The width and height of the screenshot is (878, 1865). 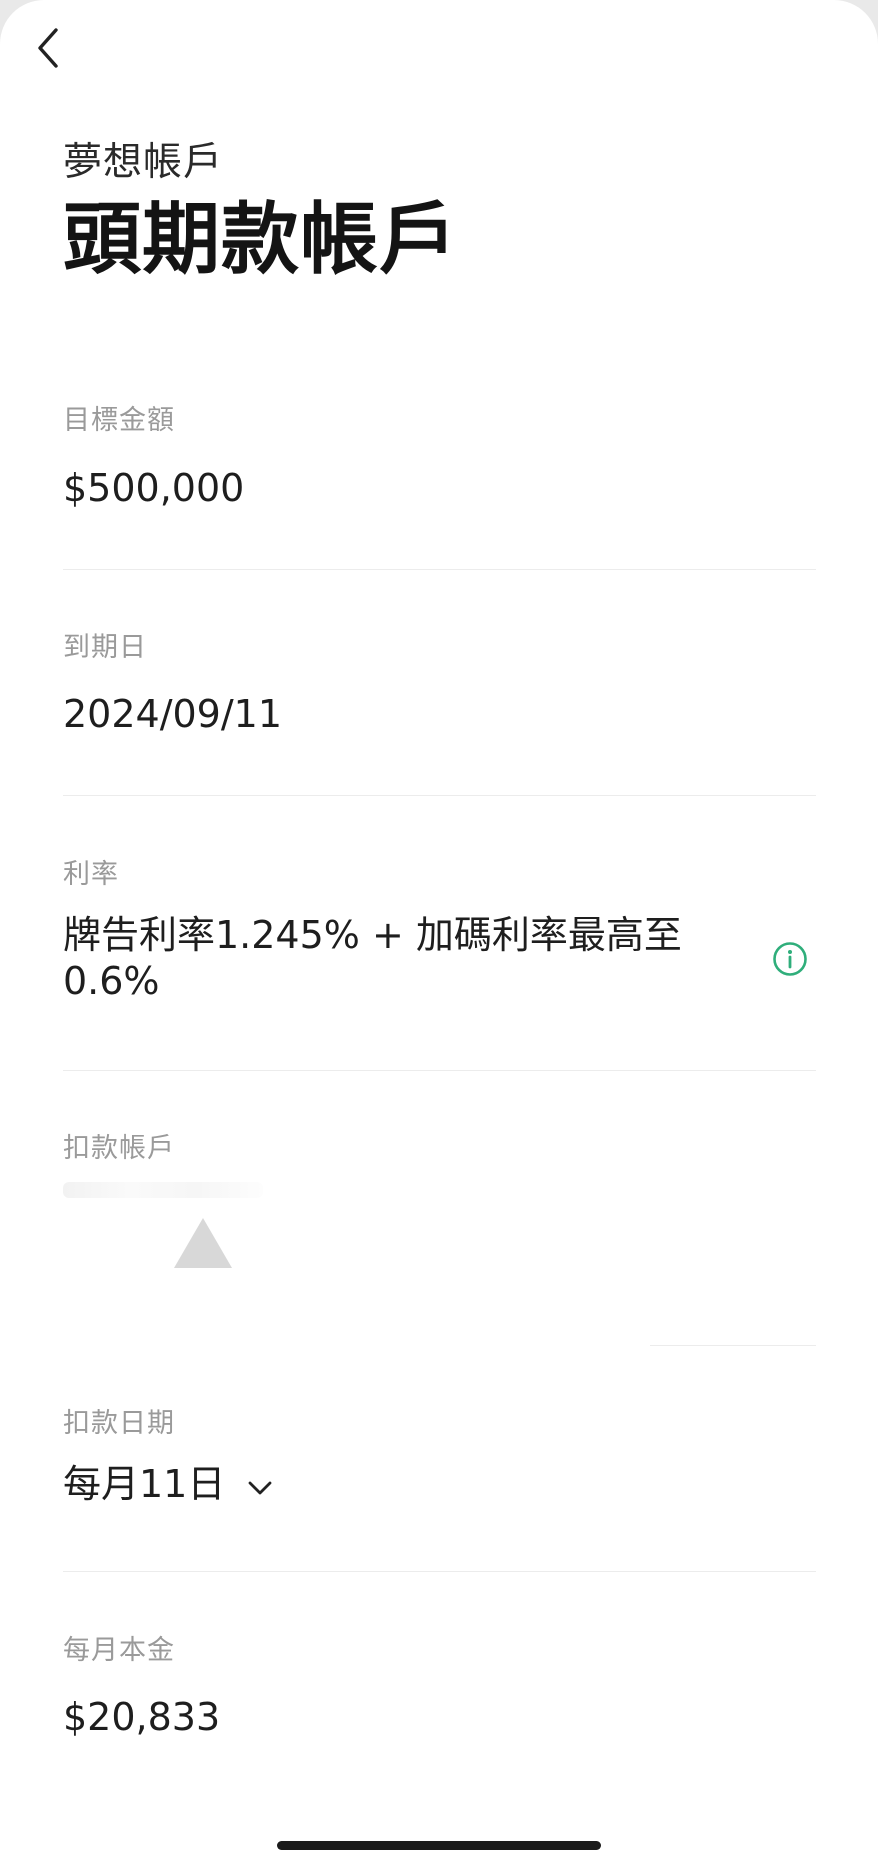 I want to click on debit-account-label: 扣款帳戶, so click(x=119, y=1148).